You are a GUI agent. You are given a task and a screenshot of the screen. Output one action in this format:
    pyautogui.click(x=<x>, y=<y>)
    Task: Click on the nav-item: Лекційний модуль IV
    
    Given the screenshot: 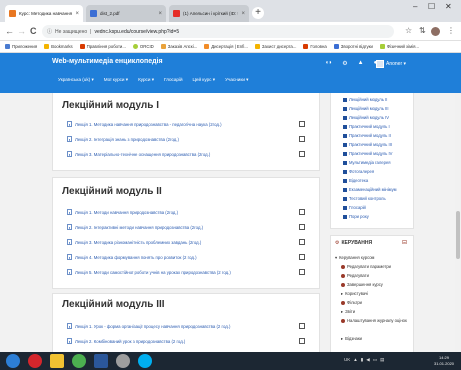 What is the action you would take?
    pyautogui.click(x=366, y=117)
    